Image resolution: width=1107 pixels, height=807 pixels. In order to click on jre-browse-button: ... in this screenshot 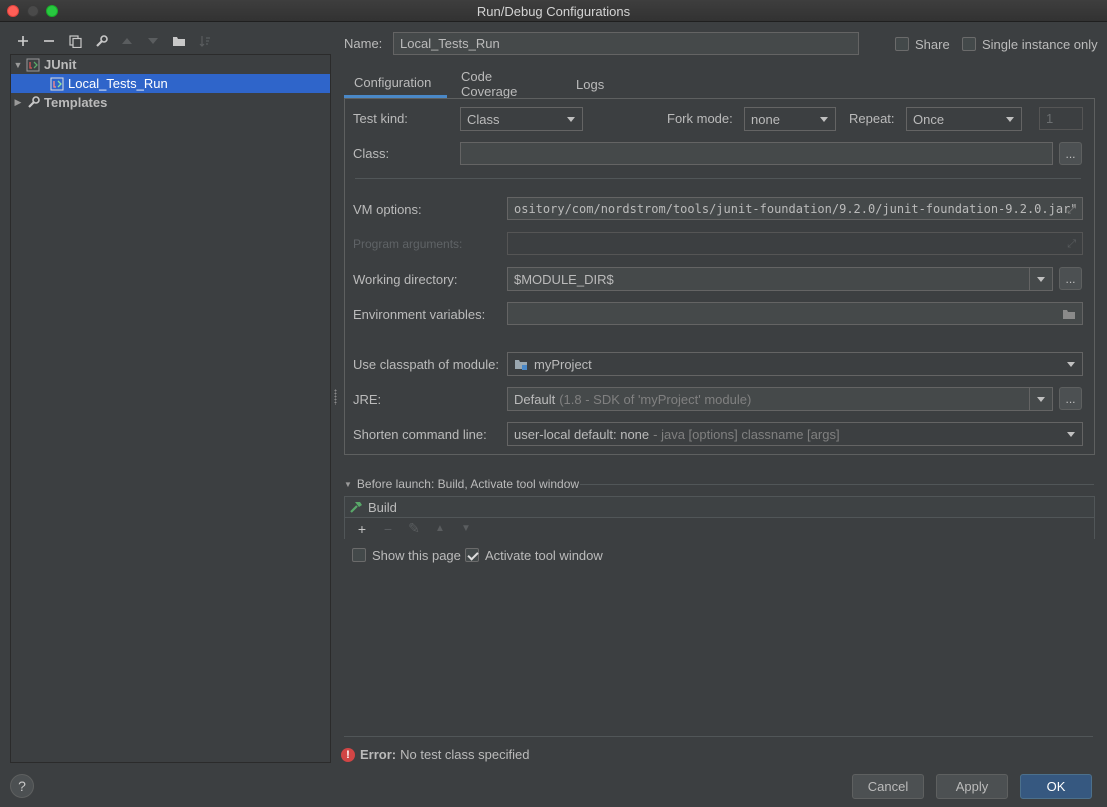, I will do `click(1070, 398)`.